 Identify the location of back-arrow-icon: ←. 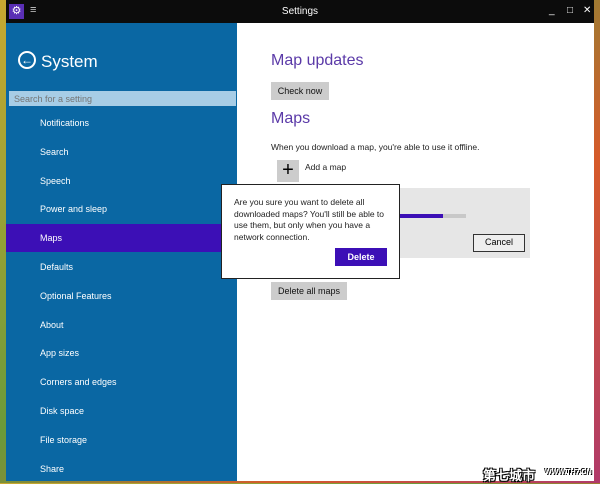
(27, 60).